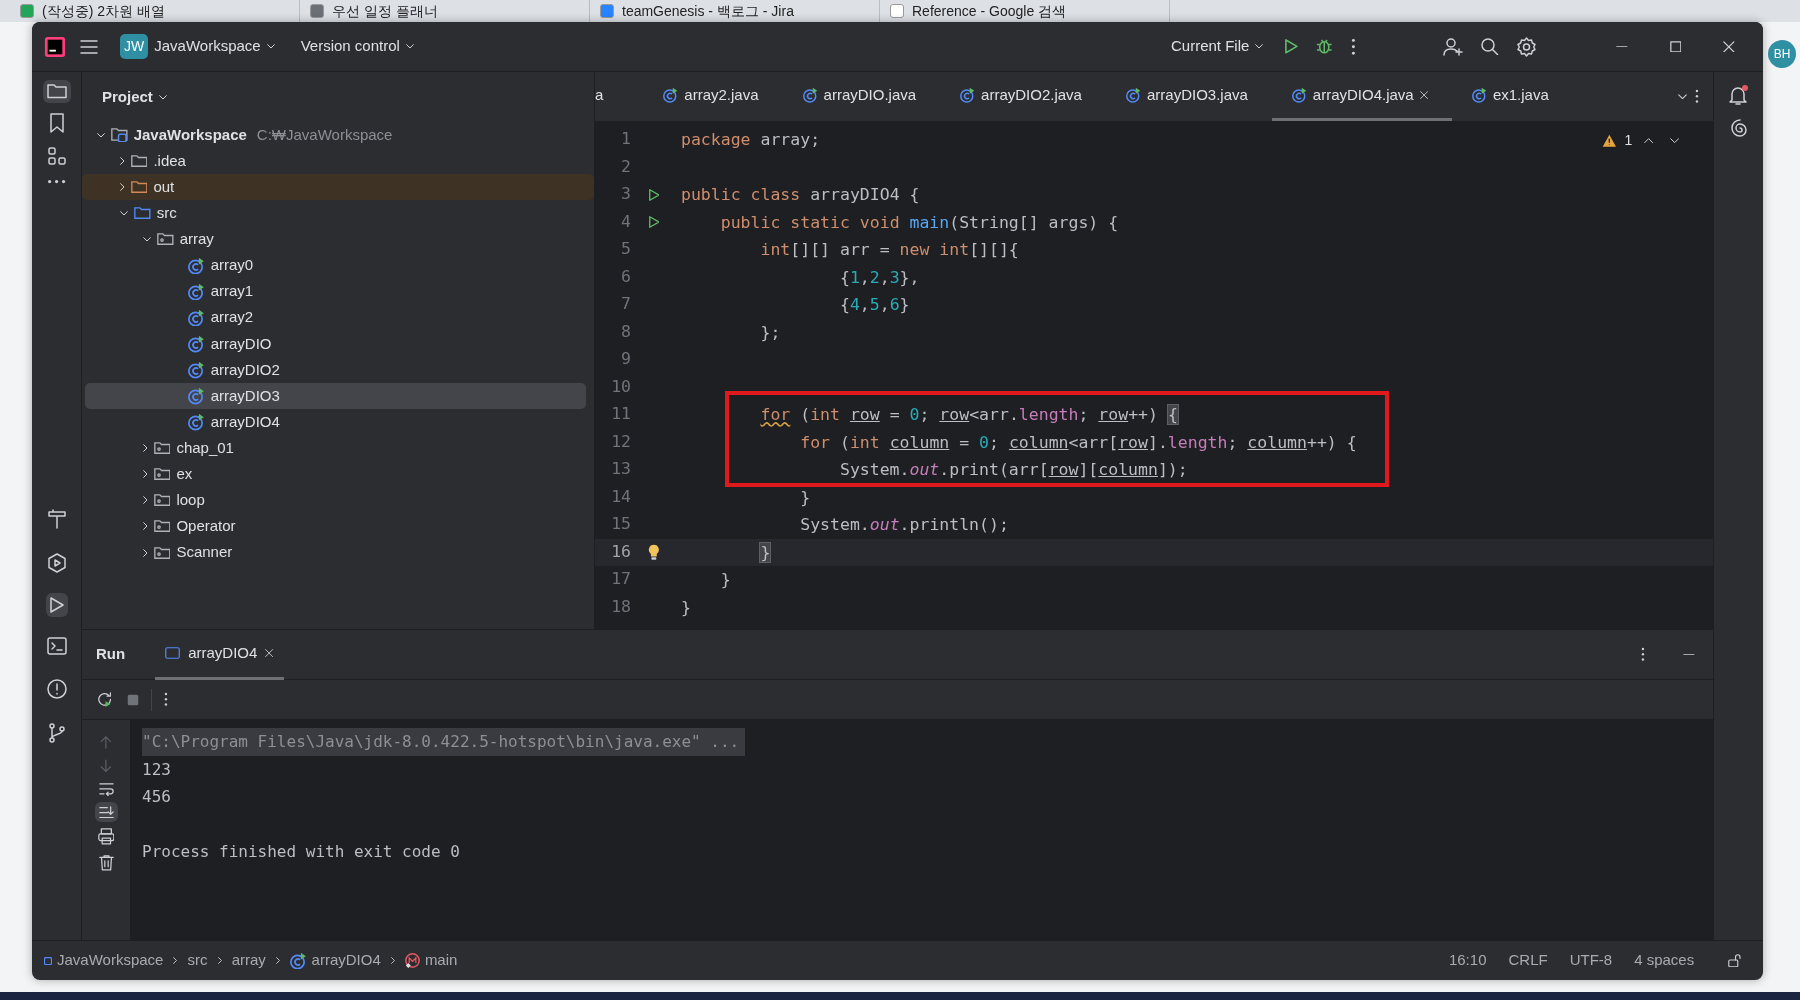 Image resolution: width=1800 pixels, height=1000 pixels. I want to click on project-view-selector: Project, so click(134, 97).